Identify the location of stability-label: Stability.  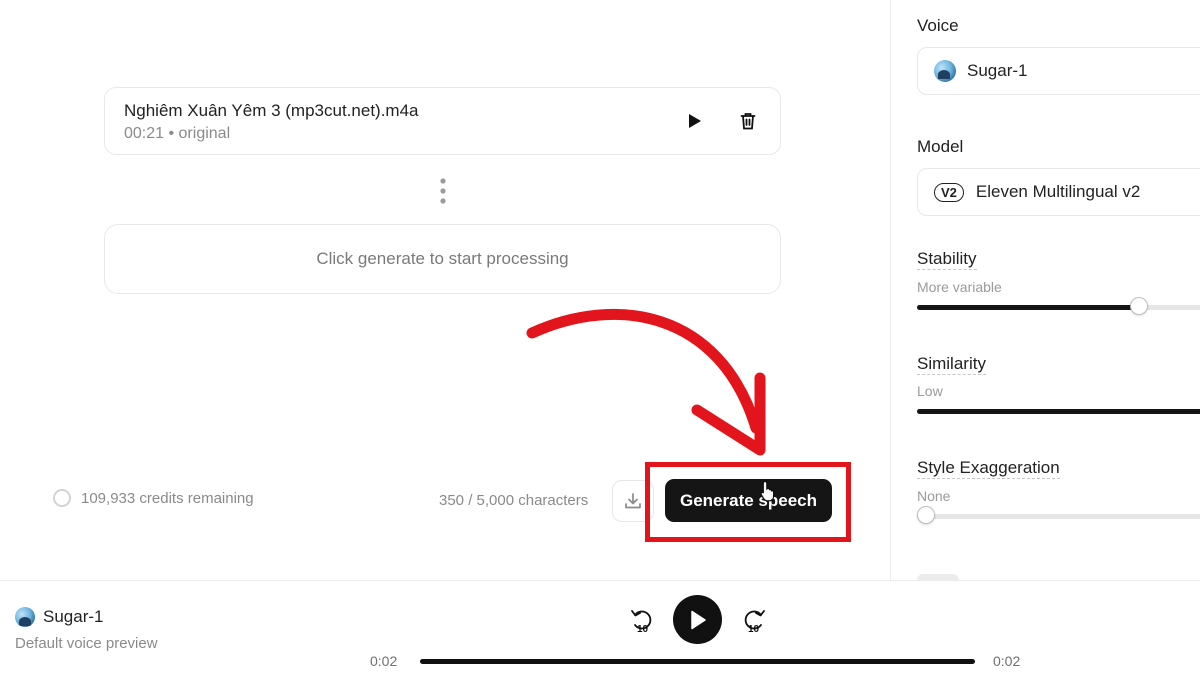
(947, 259).